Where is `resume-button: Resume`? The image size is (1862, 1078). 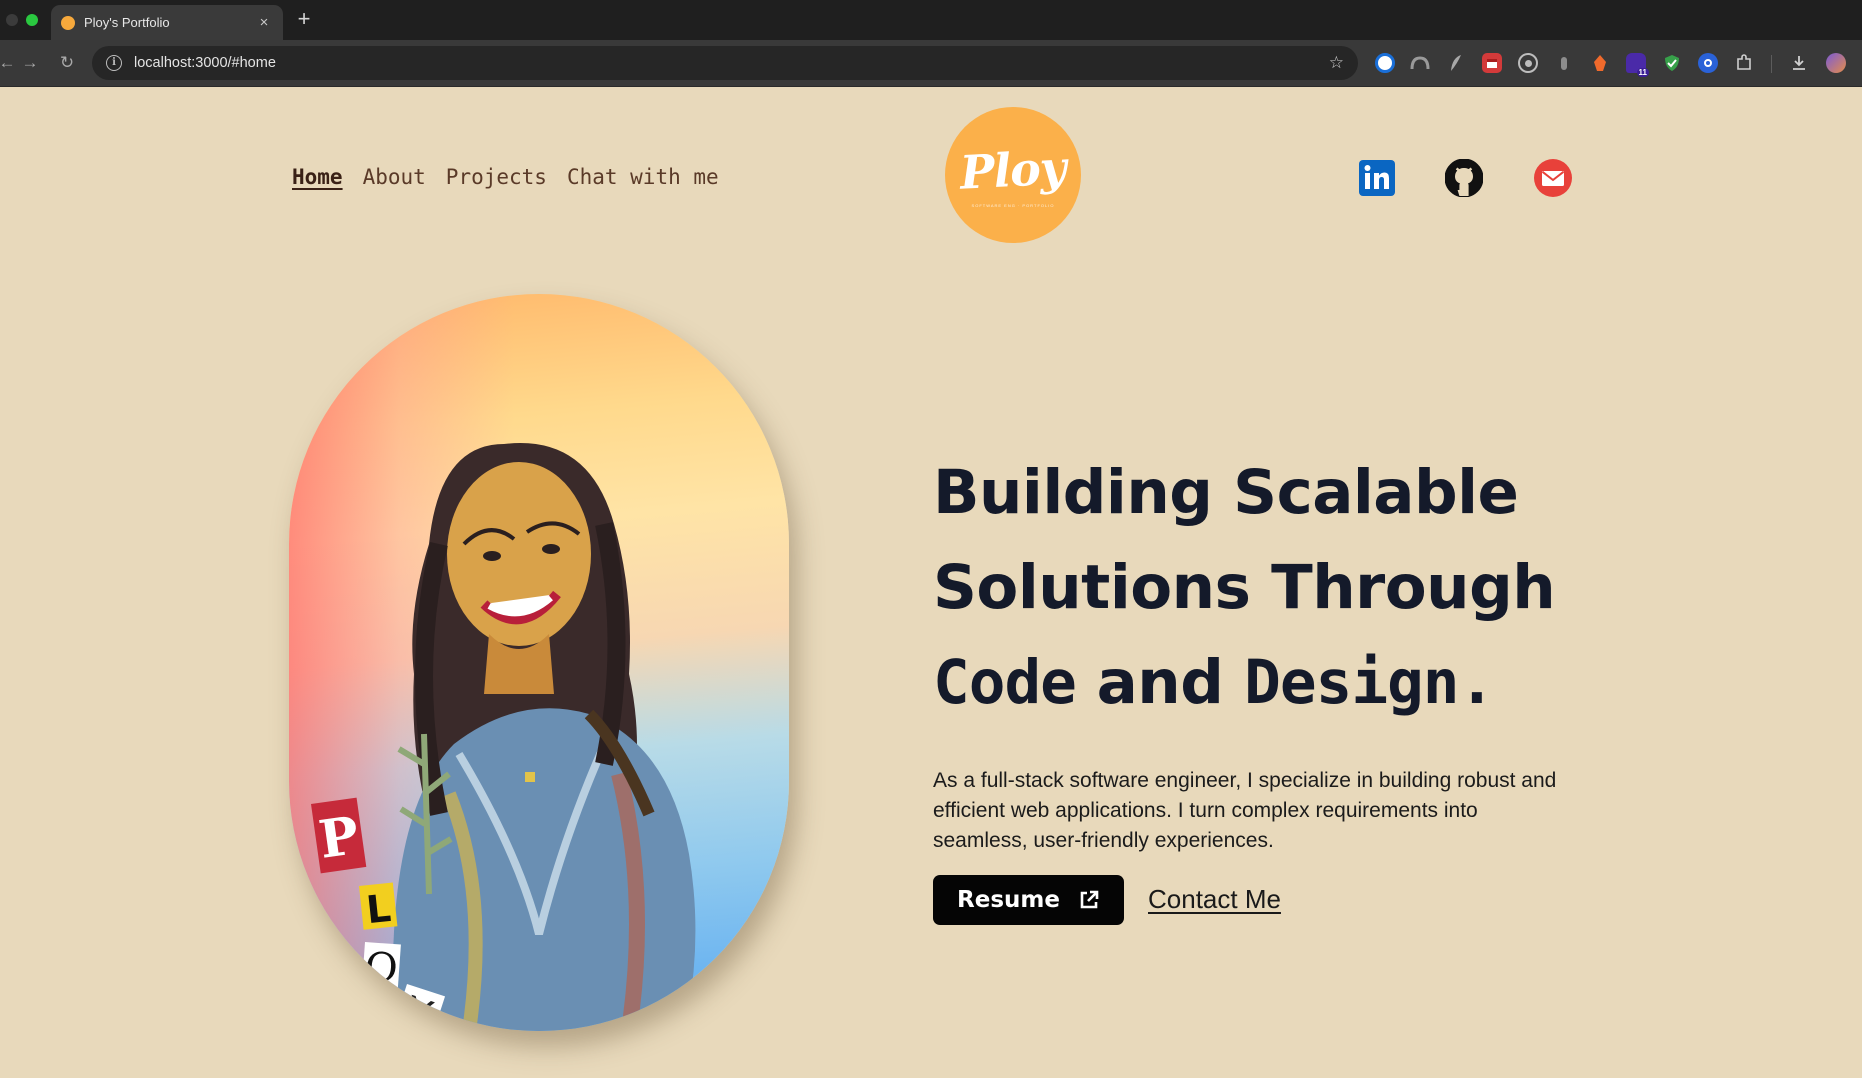
resume-button: Resume is located at coordinates (1028, 900).